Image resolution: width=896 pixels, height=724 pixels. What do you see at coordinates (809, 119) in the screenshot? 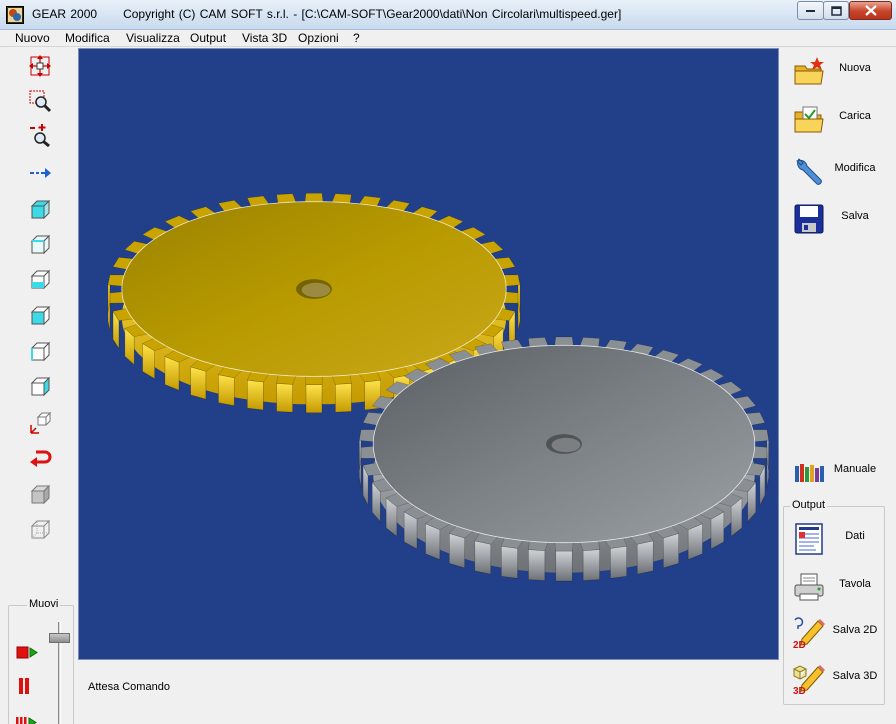
I see `open-folder-icon` at bounding box center [809, 119].